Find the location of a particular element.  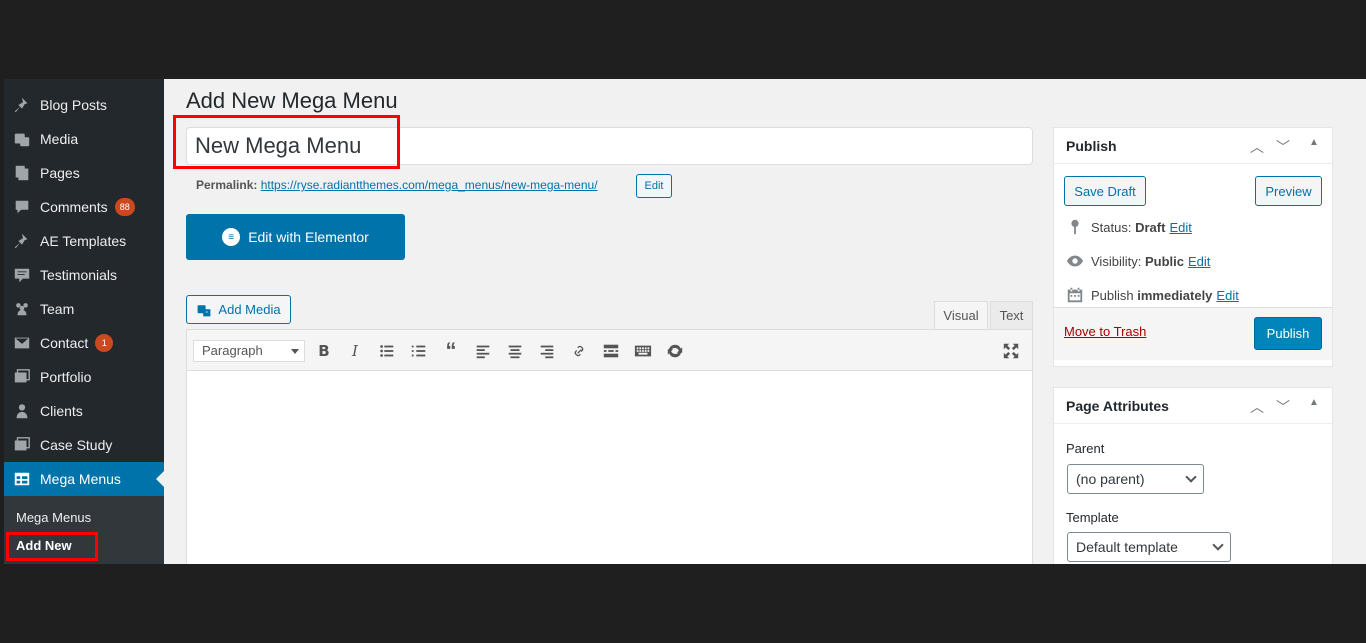

pushpin-icon is located at coordinates (22, 105).